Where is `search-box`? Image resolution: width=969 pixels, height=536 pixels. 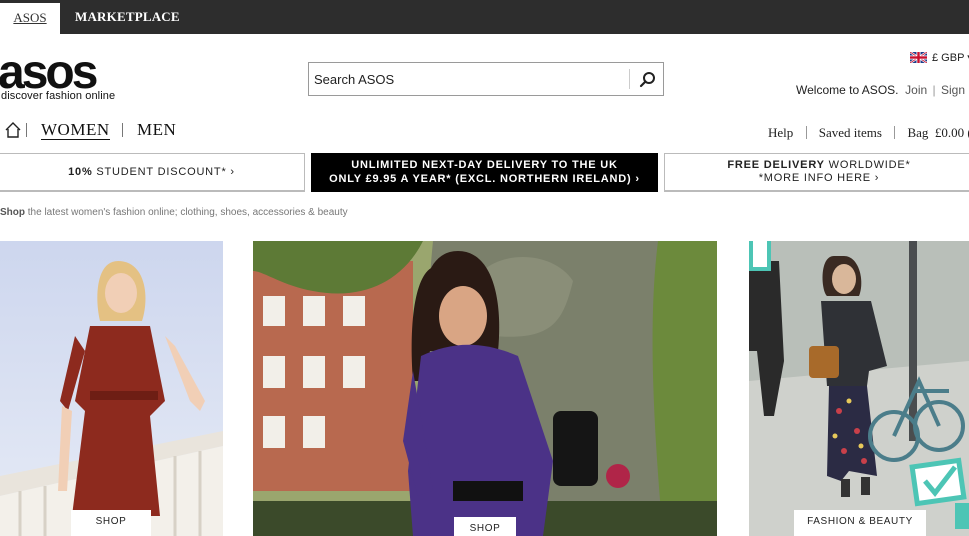
search-box is located at coordinates (486, 79).